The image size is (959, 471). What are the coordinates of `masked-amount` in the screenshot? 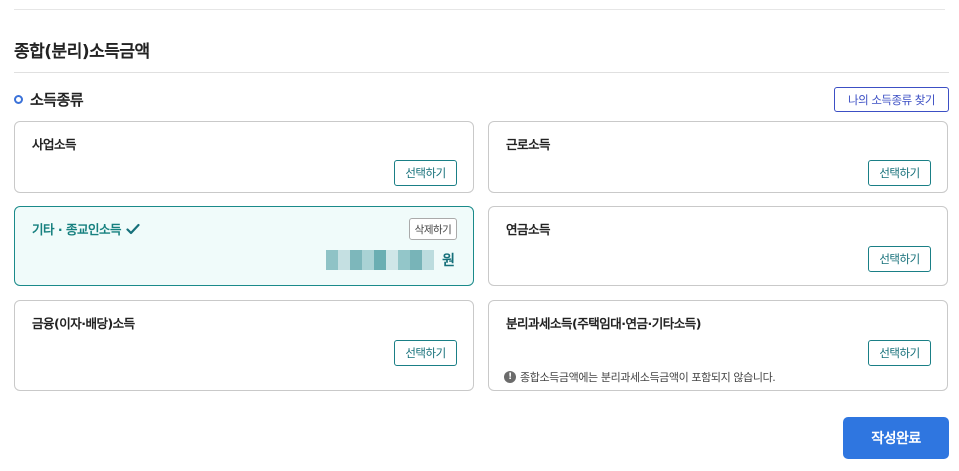 It's located at (380, 260).